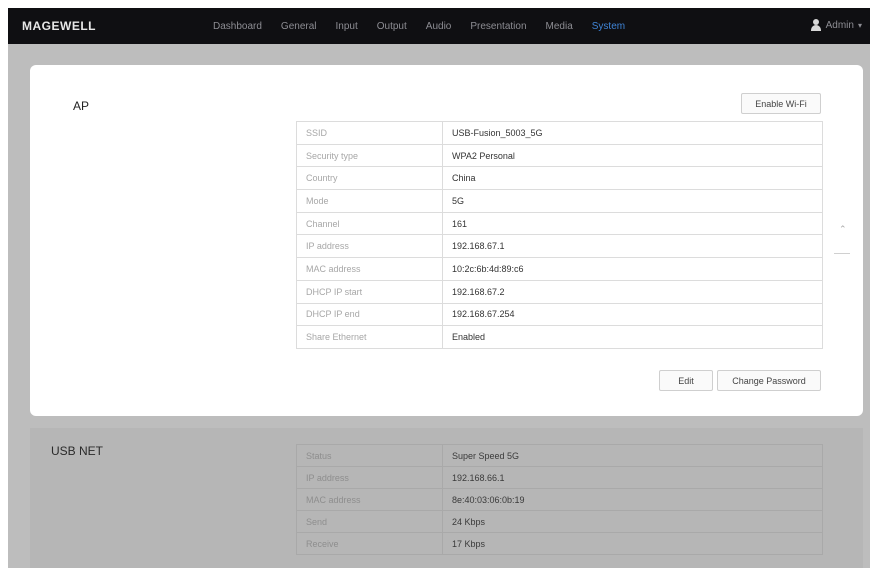  Describe the element at coordinates (839, 25) in the screenshot. I see `user-name: Admin` at that location.